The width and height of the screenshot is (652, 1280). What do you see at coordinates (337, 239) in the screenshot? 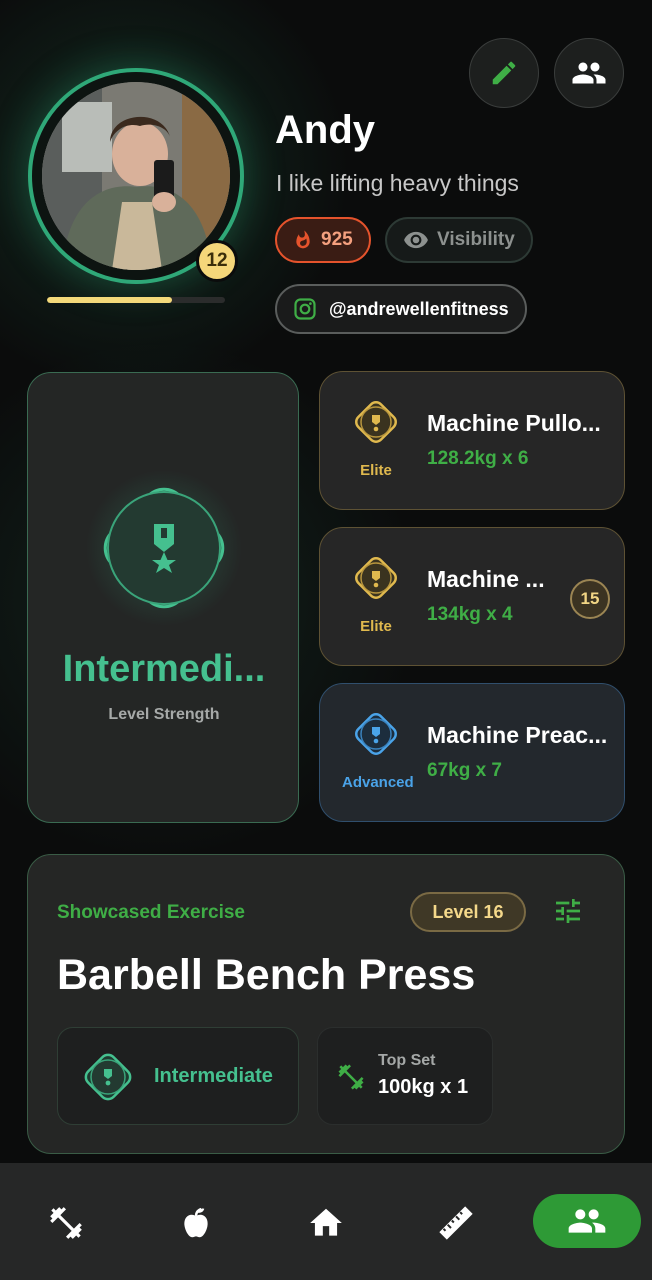
I see `streak-count: 925` at bounding box center [337, 239].